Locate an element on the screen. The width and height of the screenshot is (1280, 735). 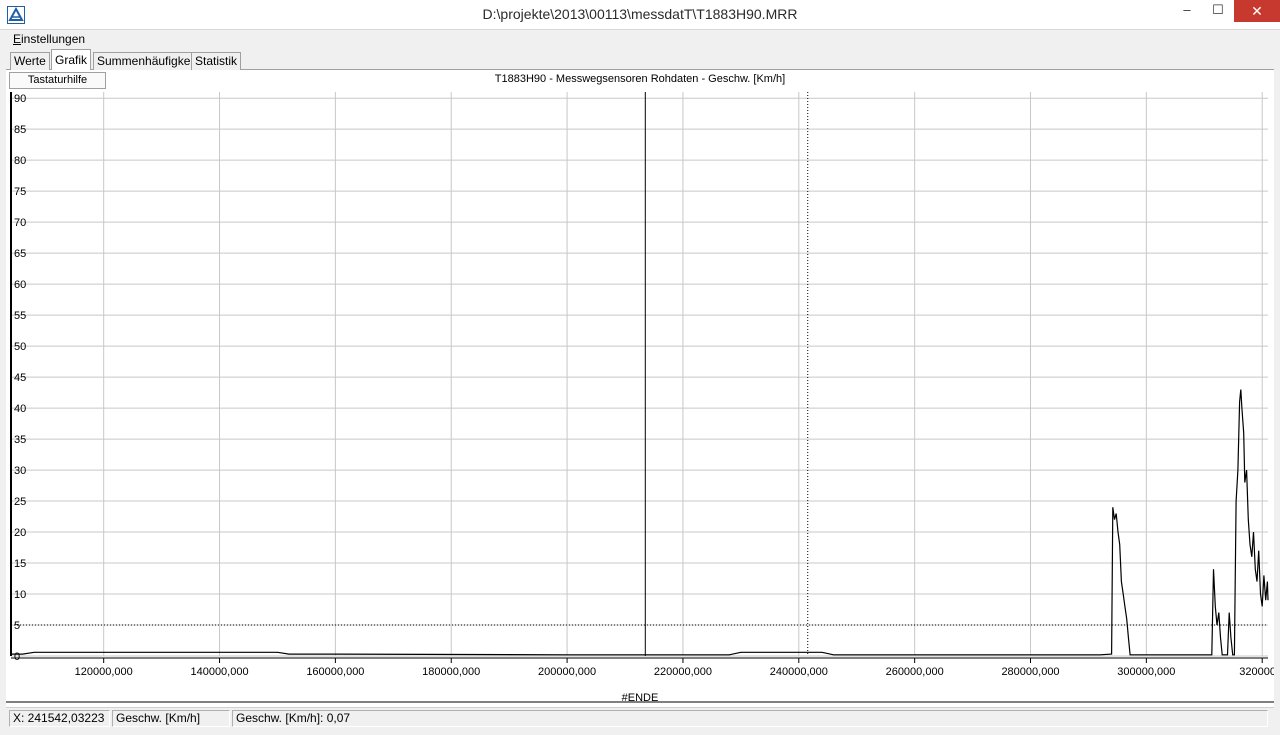
y-tick-label: 60 is located at coordinates (20, 285).